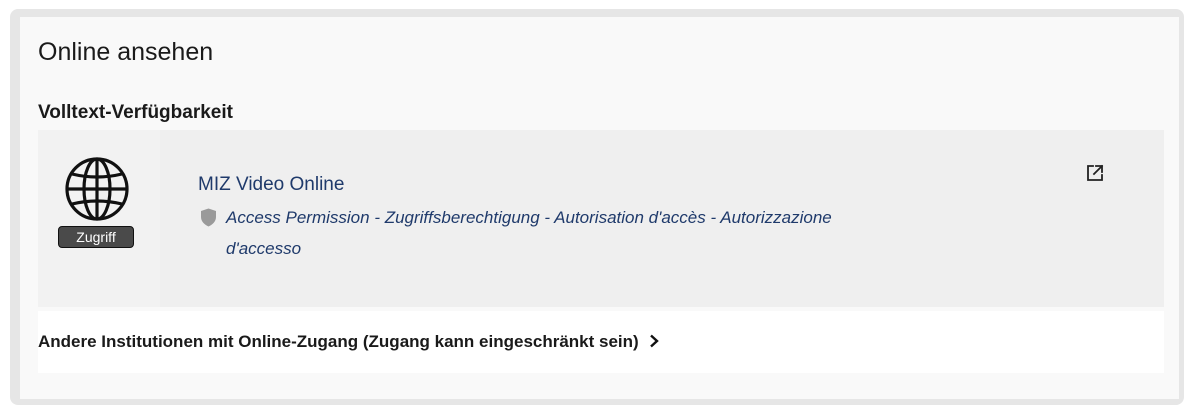  Describe the element at coordinates (96, 237) in the screenshot. I see `access-badge: Zugriff` at that location.